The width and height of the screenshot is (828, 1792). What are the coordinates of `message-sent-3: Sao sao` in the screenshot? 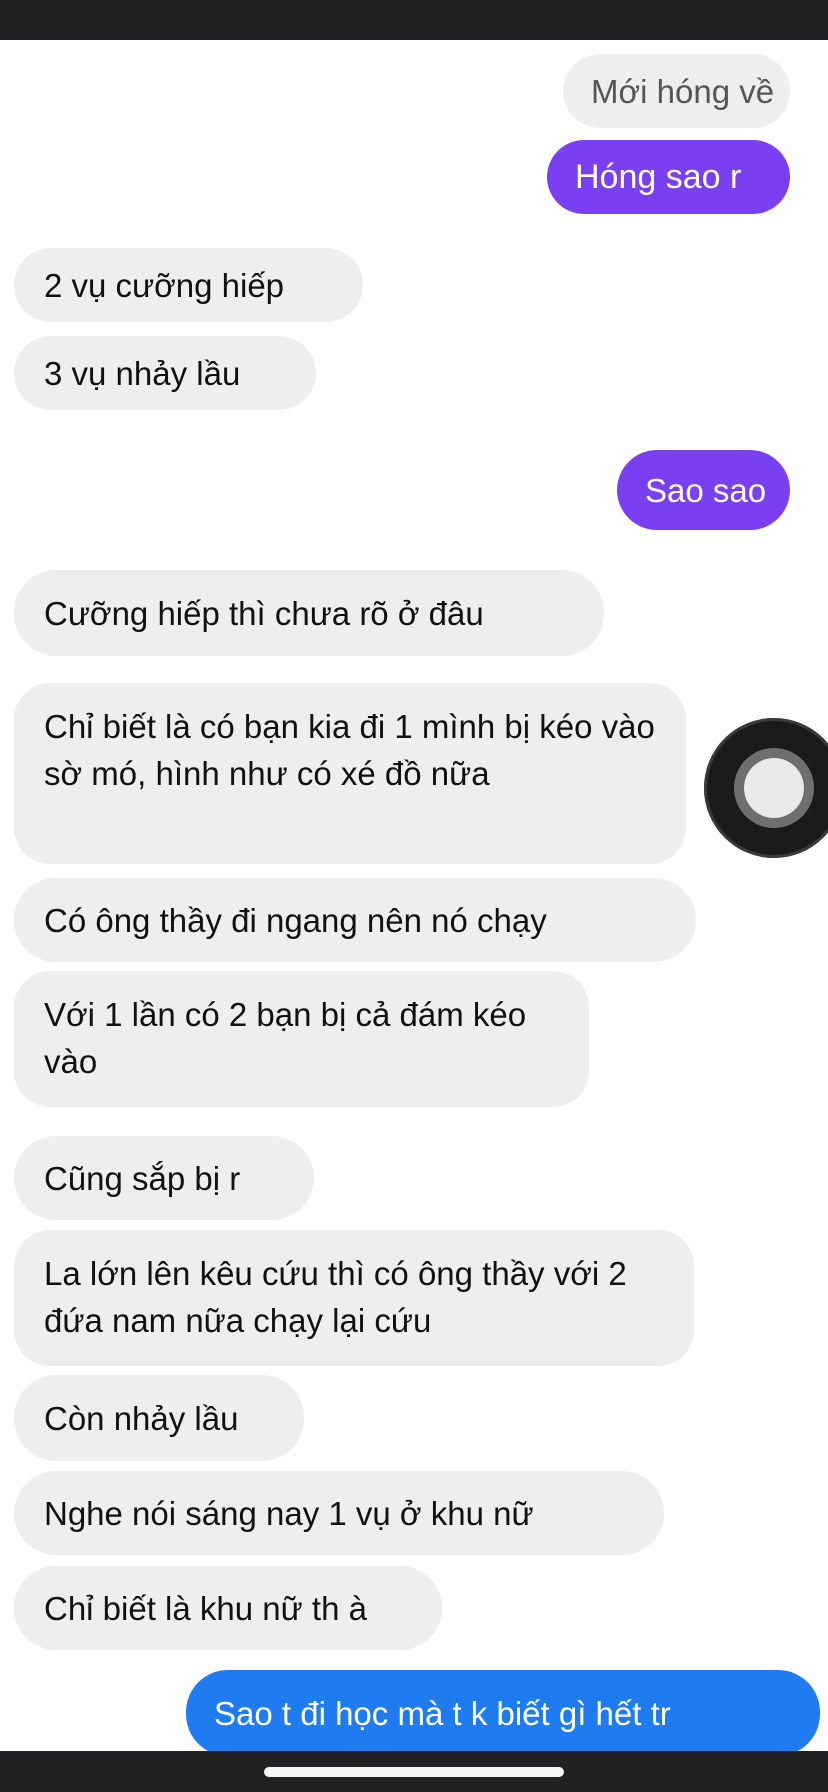 It's located at (703, 490).